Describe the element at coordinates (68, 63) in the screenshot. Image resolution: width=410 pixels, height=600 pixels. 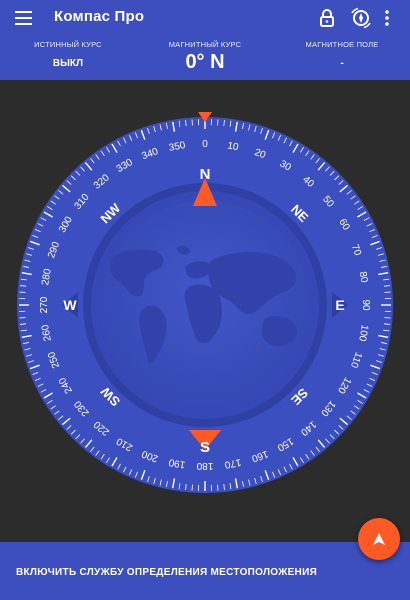
I see `true-course-value: ВЫКЛ` at that location.